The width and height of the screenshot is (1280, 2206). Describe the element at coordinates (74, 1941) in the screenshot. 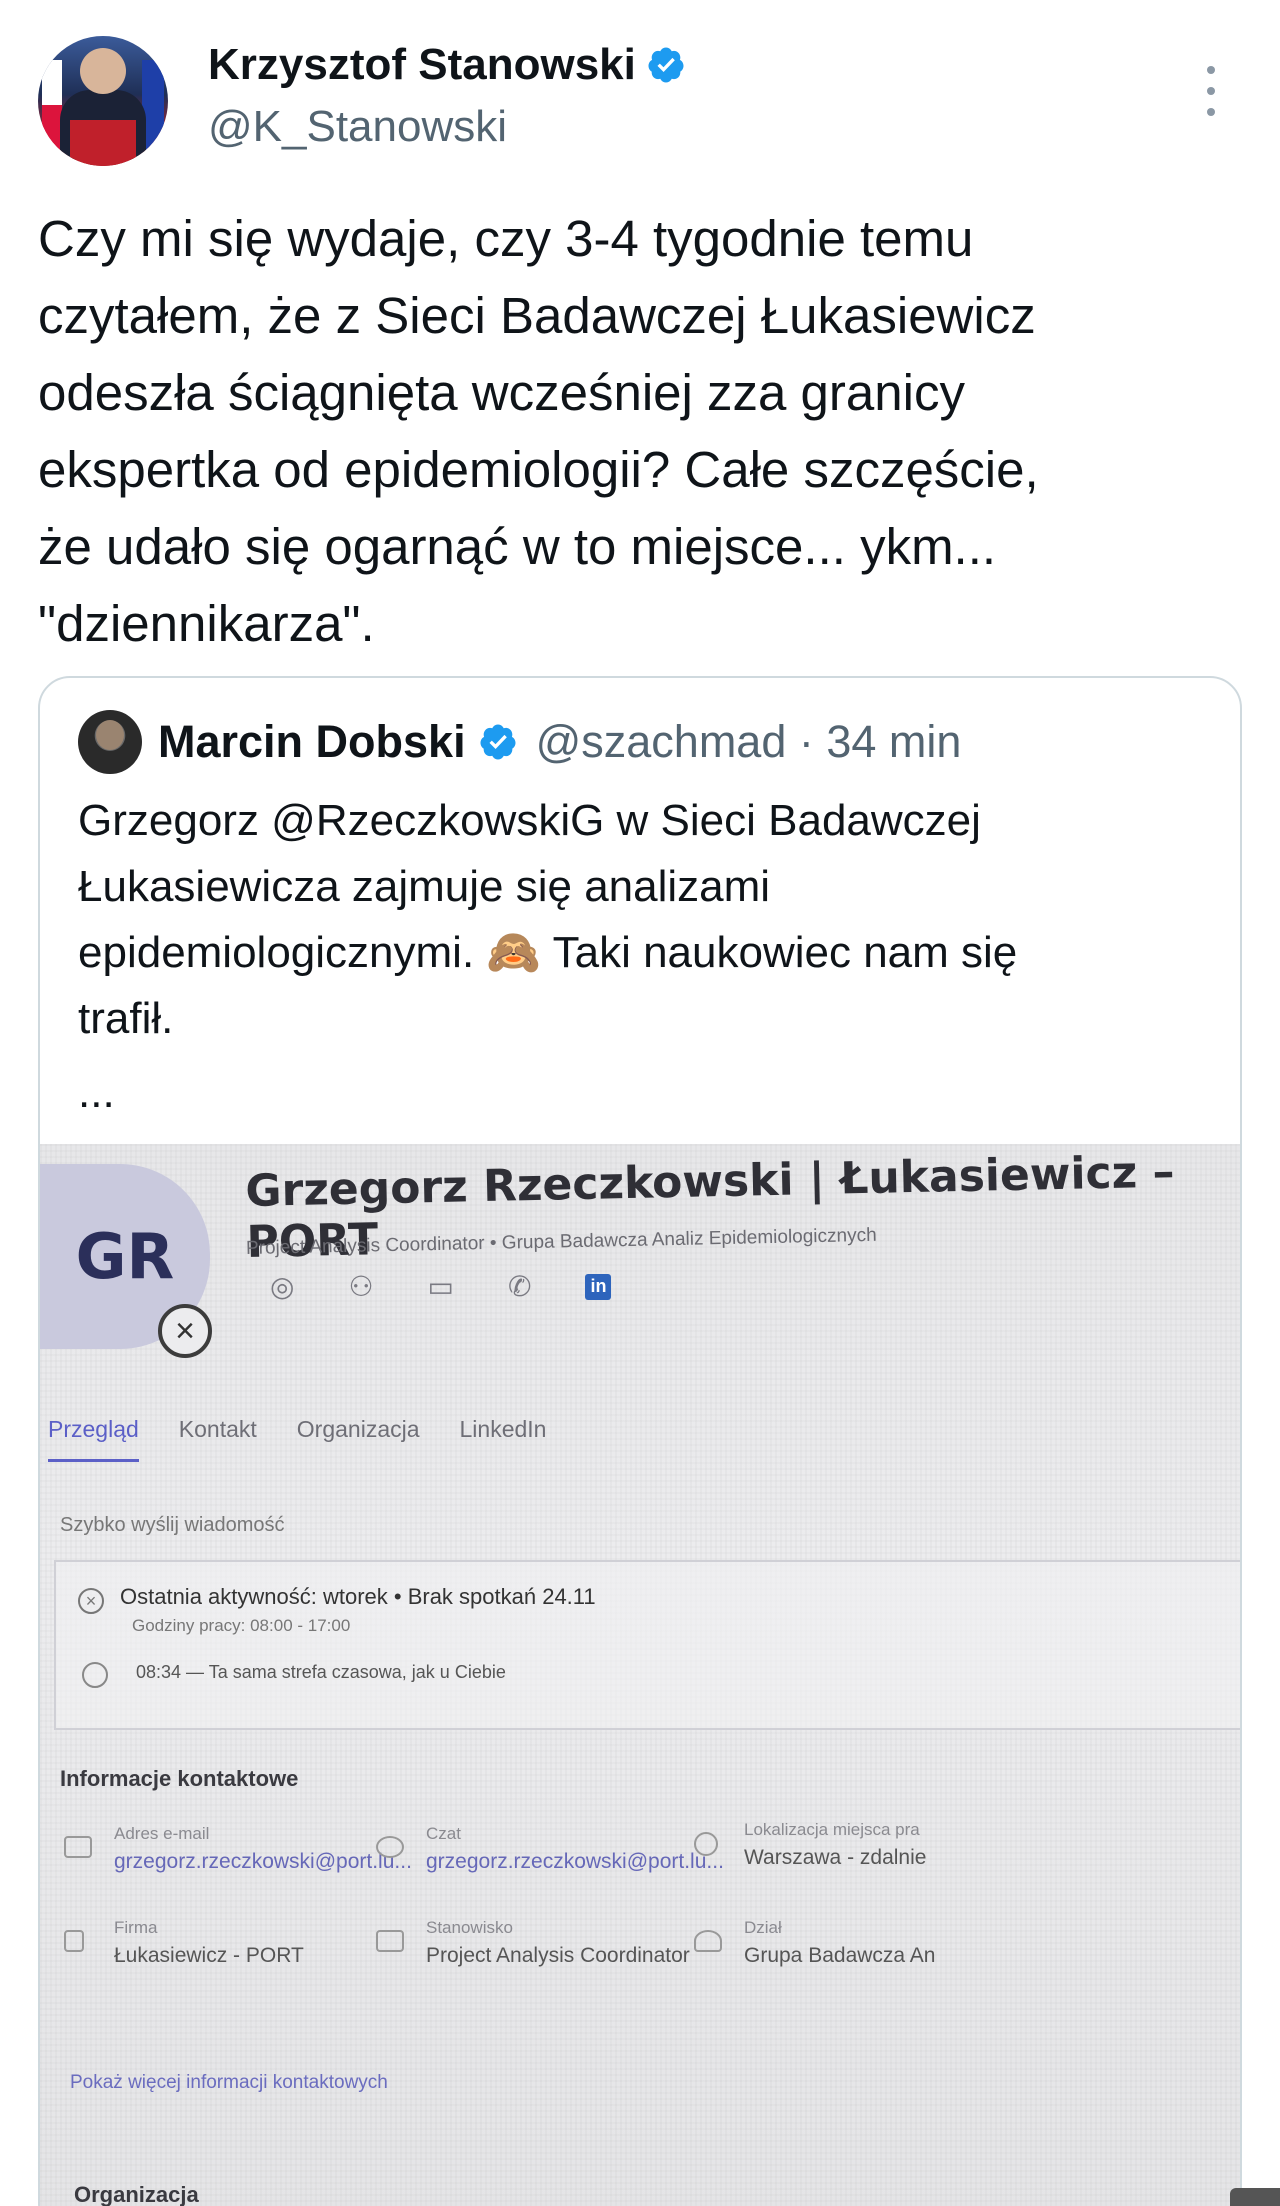

I see `building-icon` at that location.